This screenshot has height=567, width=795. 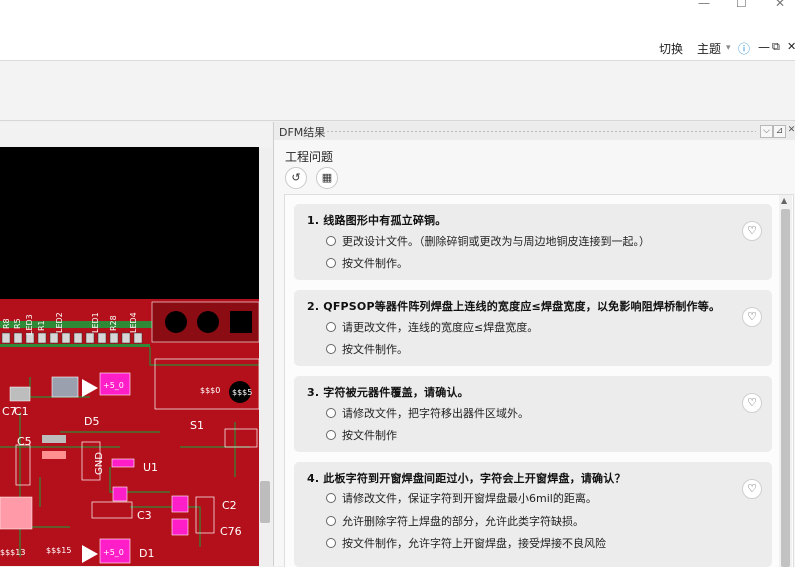 I want to click on issue-title: 1. 线路图形中有孤立碎铜。, so click(x=377, y=220).